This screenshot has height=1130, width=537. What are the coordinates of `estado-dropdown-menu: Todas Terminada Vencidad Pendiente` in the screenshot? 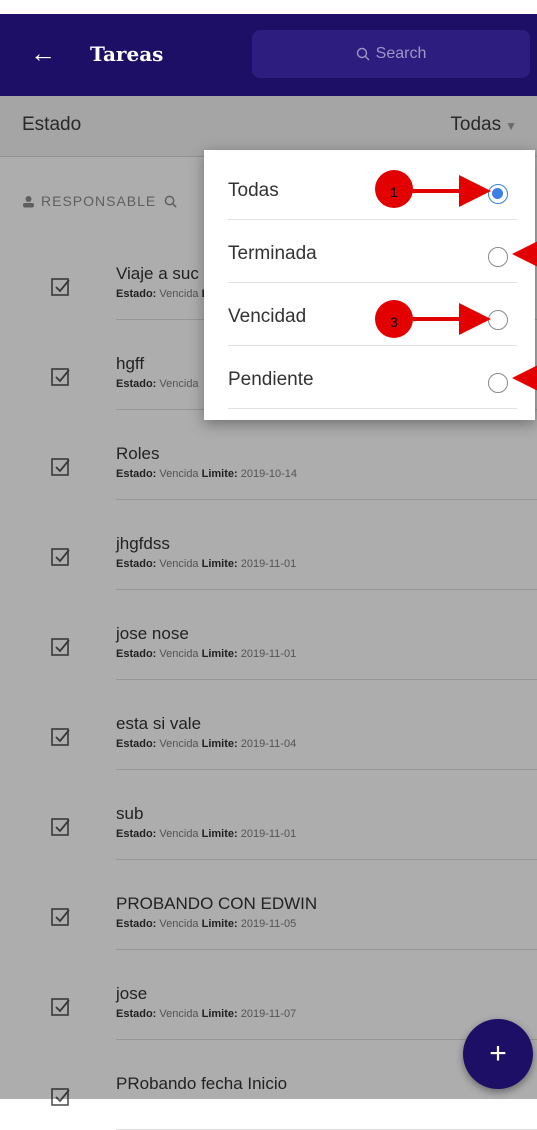 It's located at (369, 285).